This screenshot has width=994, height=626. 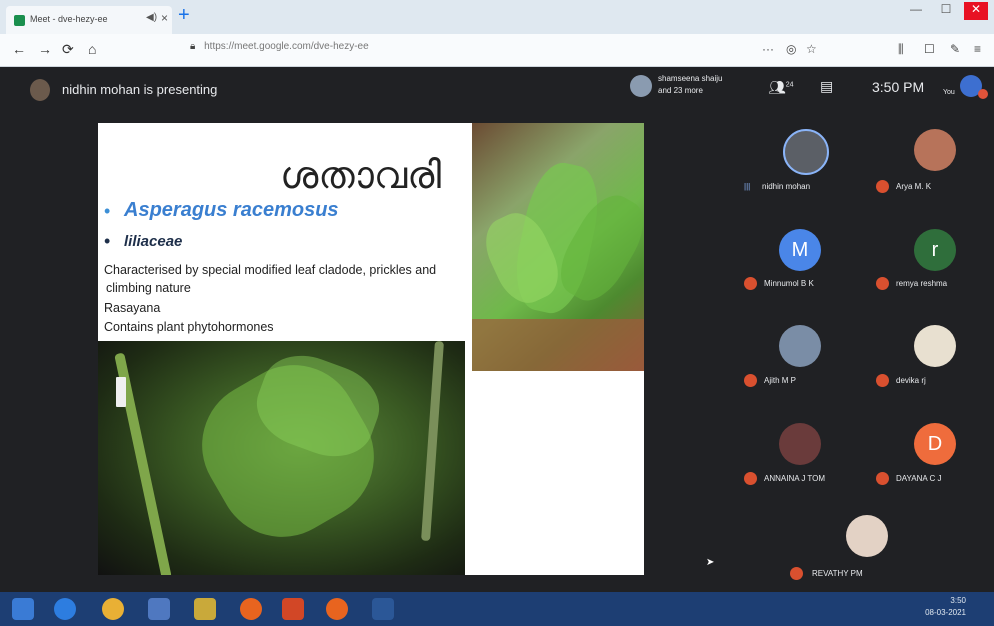 I want to click on pocket-icon: ◎, so click(x=791, y=49).